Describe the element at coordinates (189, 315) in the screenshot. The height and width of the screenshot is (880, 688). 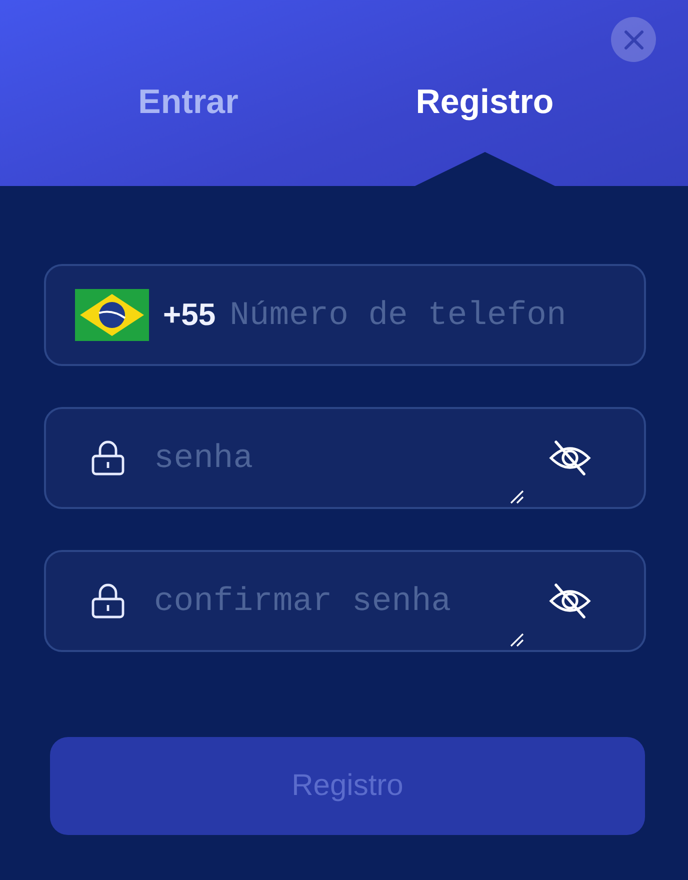
I see `country-code: +55` at that location.